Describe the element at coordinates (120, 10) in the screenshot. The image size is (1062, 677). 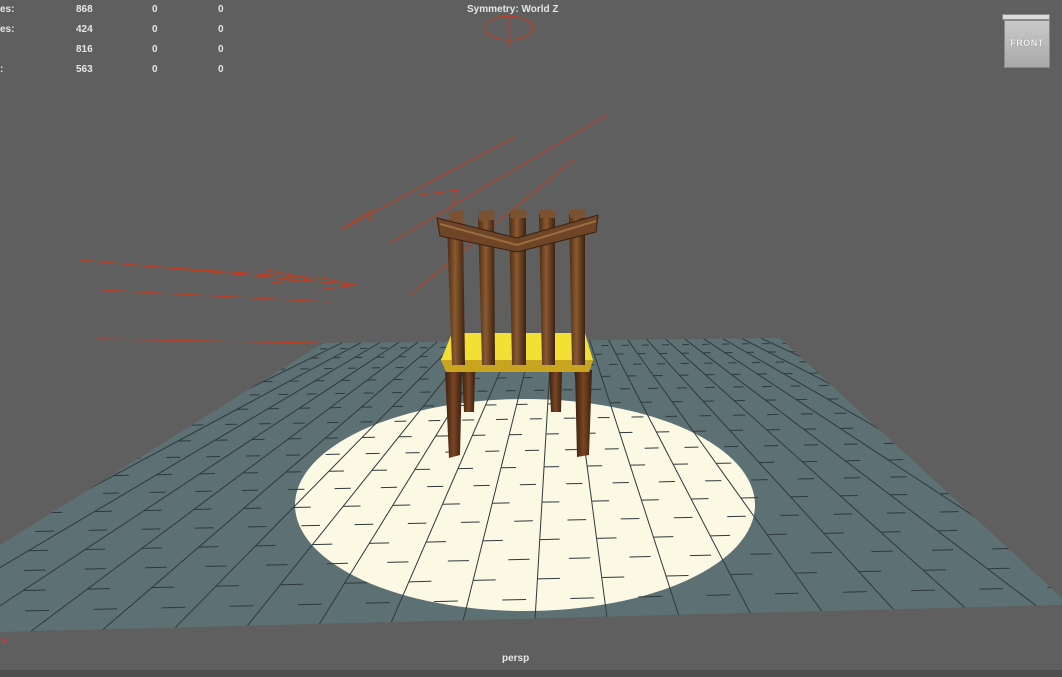
I see `stat-row: es: 868 0 0` at that location.